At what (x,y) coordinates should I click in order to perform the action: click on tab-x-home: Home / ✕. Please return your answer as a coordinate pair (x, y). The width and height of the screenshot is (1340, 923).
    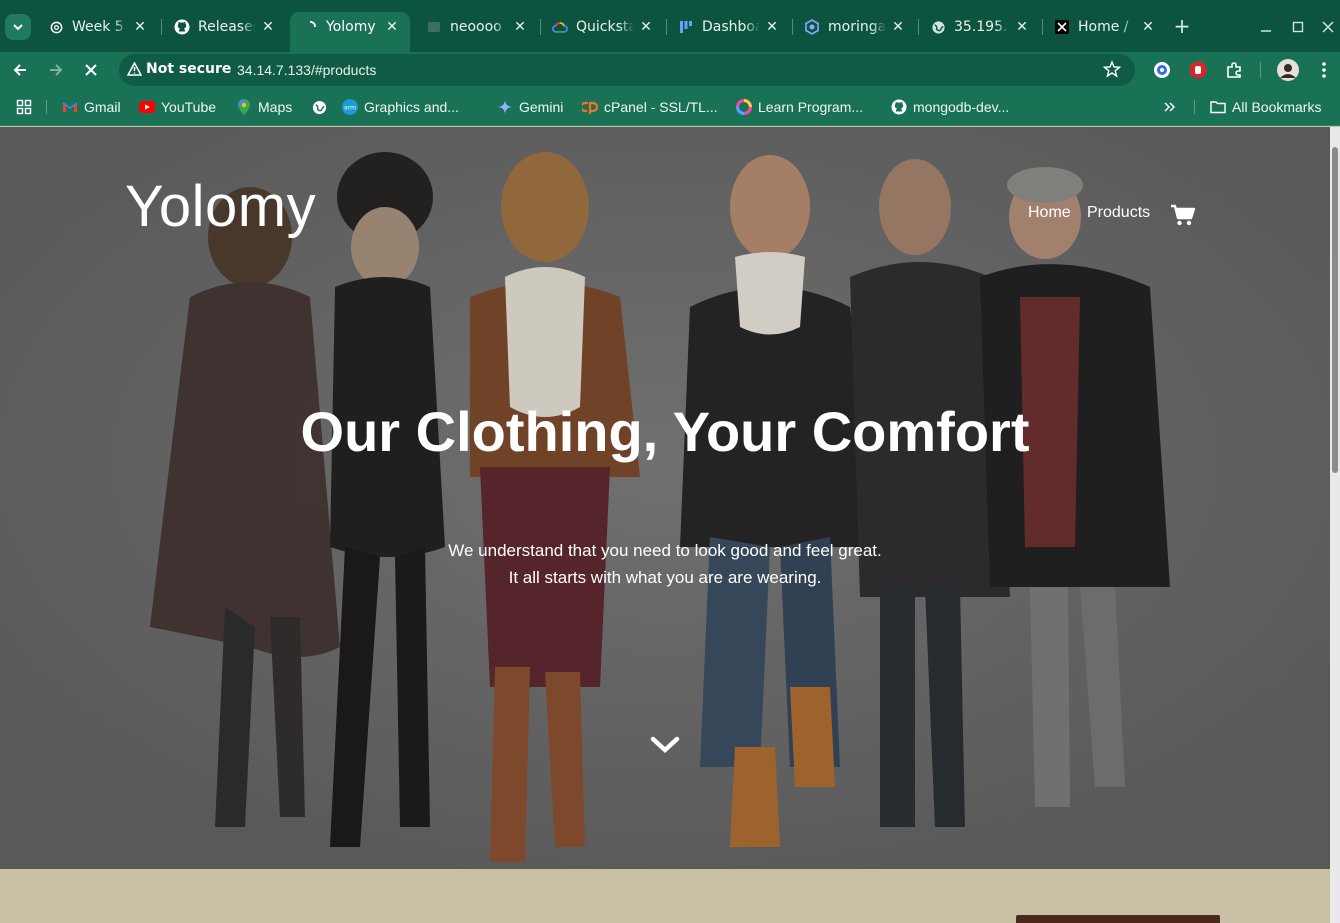
    Looking at the image, I should click on (1104, 27).